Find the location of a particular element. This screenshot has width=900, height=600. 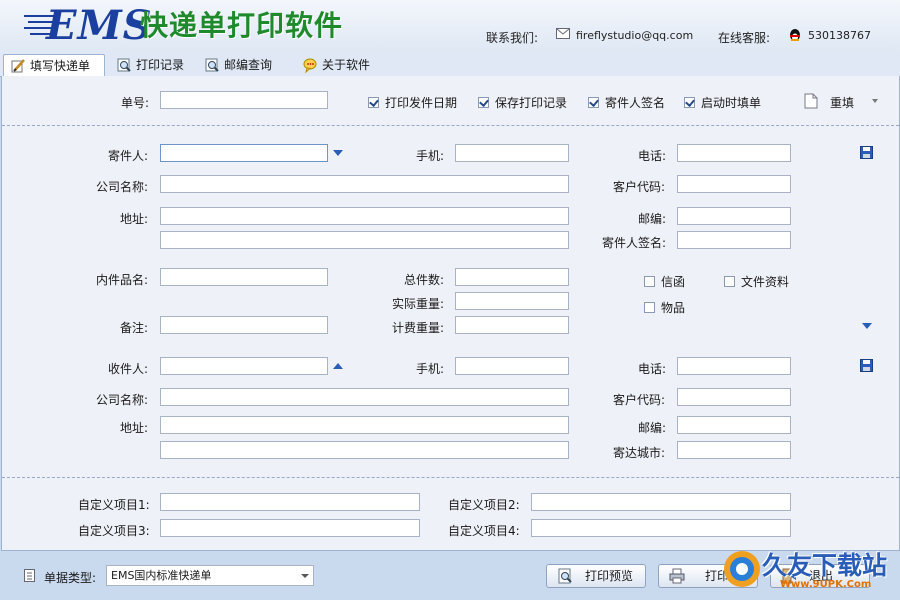

sender-zip-input is located at coordinates (734, 216).